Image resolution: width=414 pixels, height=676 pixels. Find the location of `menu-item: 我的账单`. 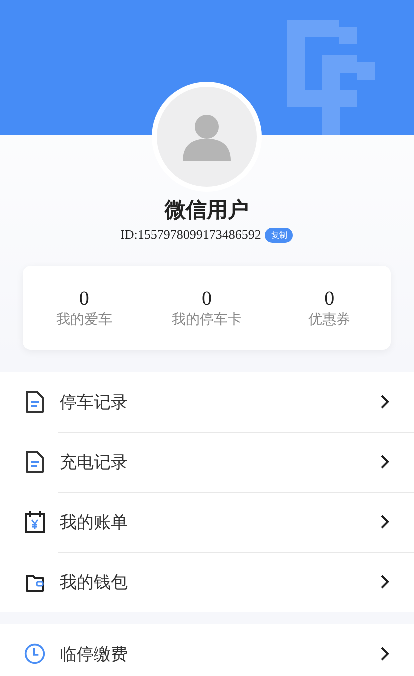

menu-item: 我的账单 is located at coordinates (220, 522).